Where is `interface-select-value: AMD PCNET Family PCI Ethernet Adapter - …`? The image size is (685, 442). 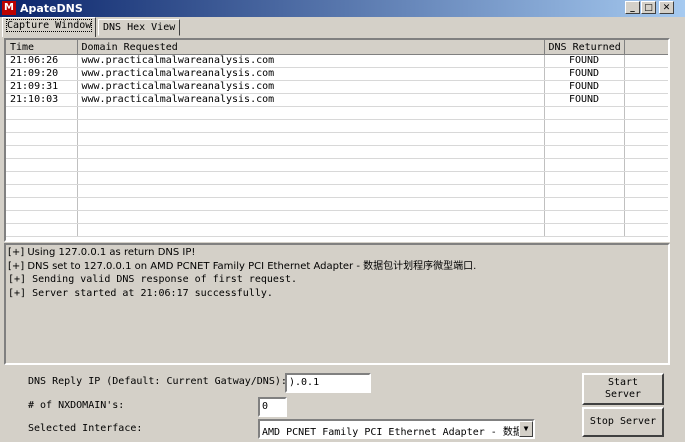
interface-select-value: AMD PCNET Family PCI Ethernet Adapter - … is located at coordinates (392, 432).